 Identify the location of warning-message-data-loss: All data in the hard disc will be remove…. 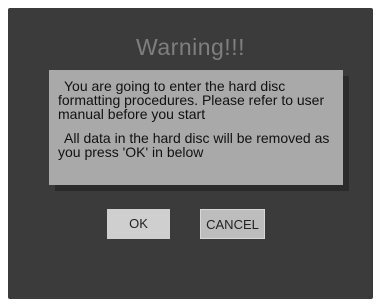
(194, 145).